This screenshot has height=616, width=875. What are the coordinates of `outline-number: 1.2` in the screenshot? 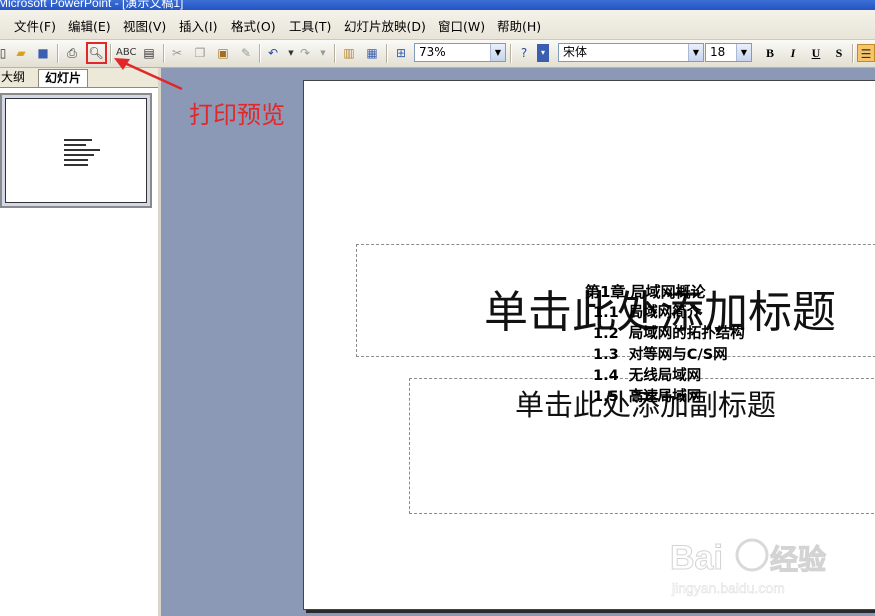 It's located at (606, 334).